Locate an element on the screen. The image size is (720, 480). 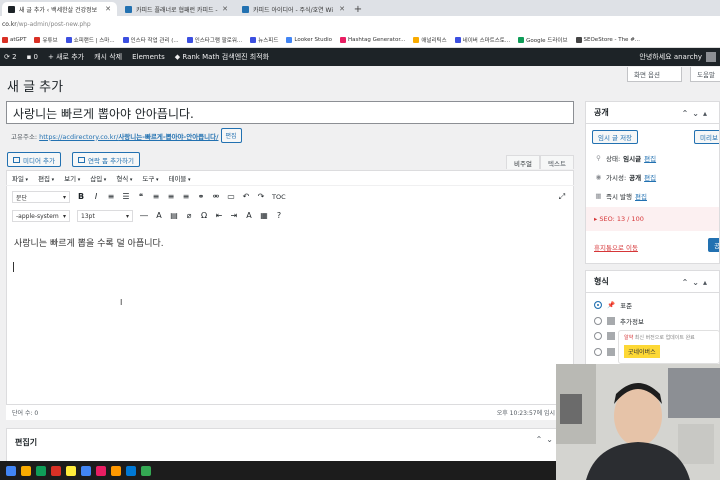
ad-popup: 알약 최신 버전으로 업데이트 완료 굿네이버스 is located at coordinates (669, 347).